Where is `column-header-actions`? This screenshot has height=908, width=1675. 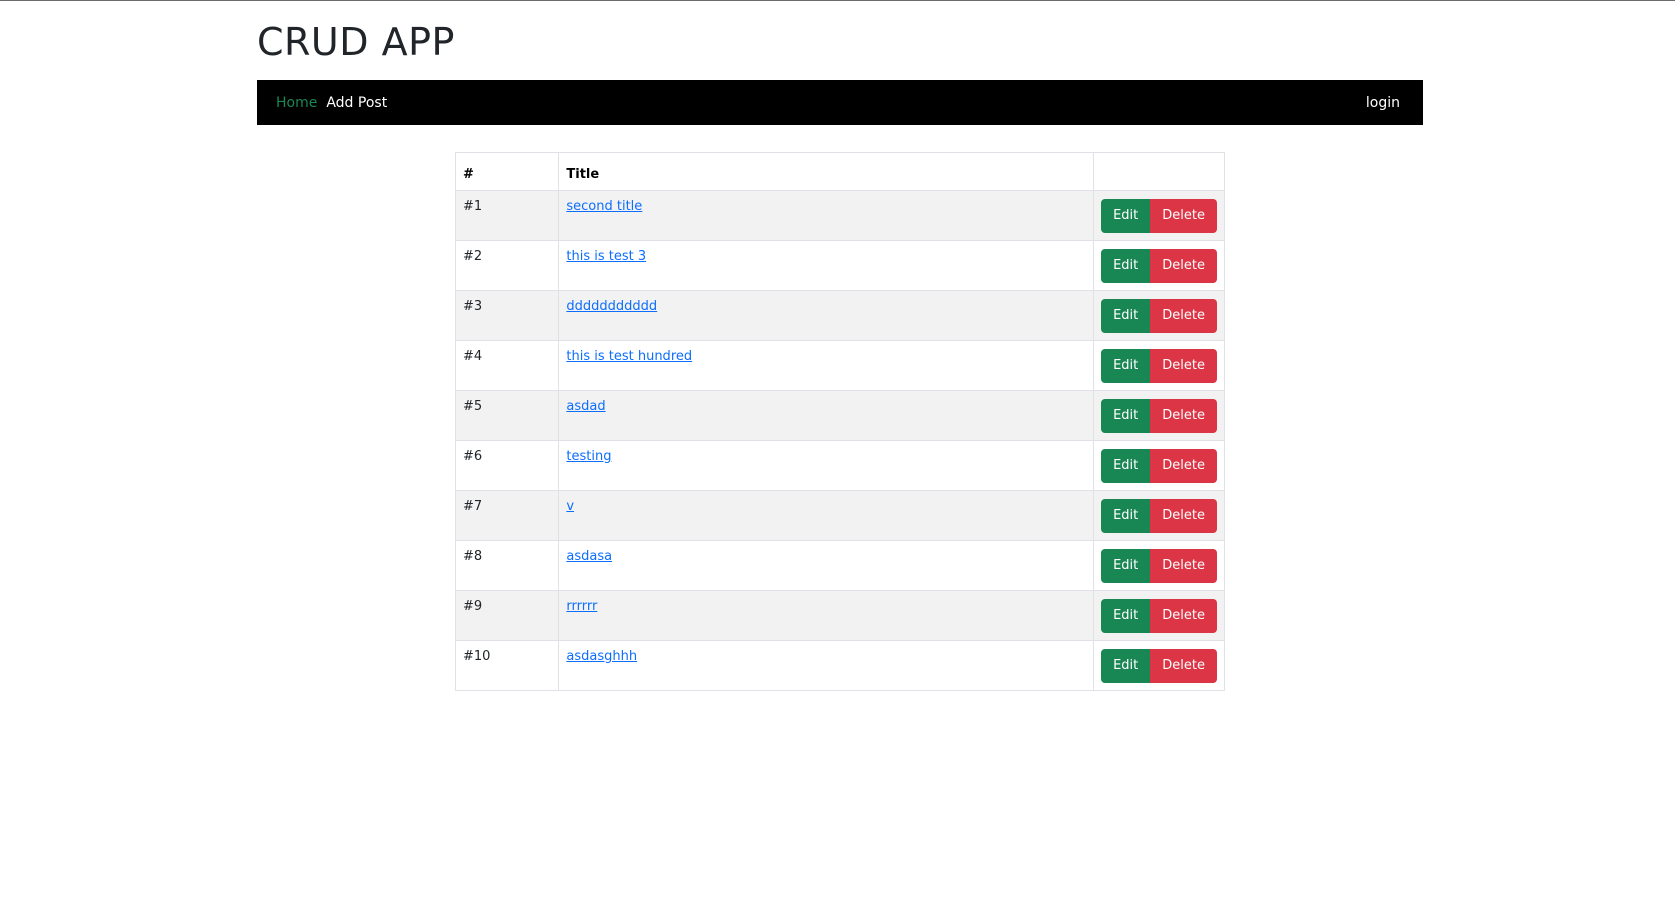 column-header-actions is located at coordinates (1159, 171).